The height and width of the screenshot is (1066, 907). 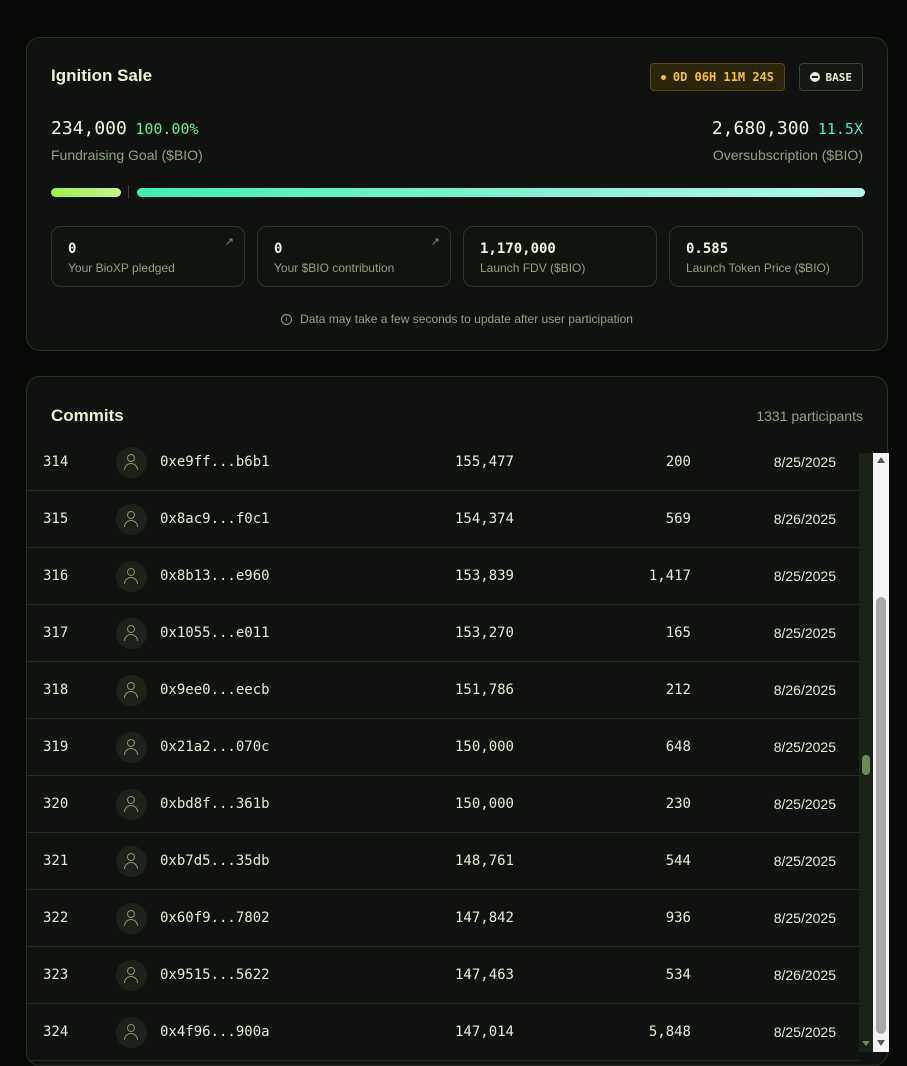 I want to click on inner-scrollbar-track, so click(x=866, y=752).